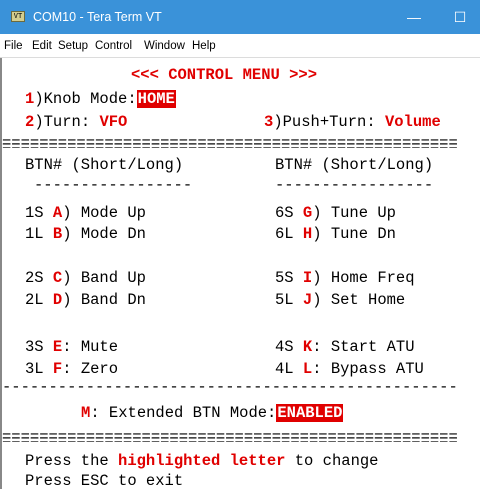  Describe the element at coordinates (204, 46) in the screenshot. I see `menu-help: Help` at that location.